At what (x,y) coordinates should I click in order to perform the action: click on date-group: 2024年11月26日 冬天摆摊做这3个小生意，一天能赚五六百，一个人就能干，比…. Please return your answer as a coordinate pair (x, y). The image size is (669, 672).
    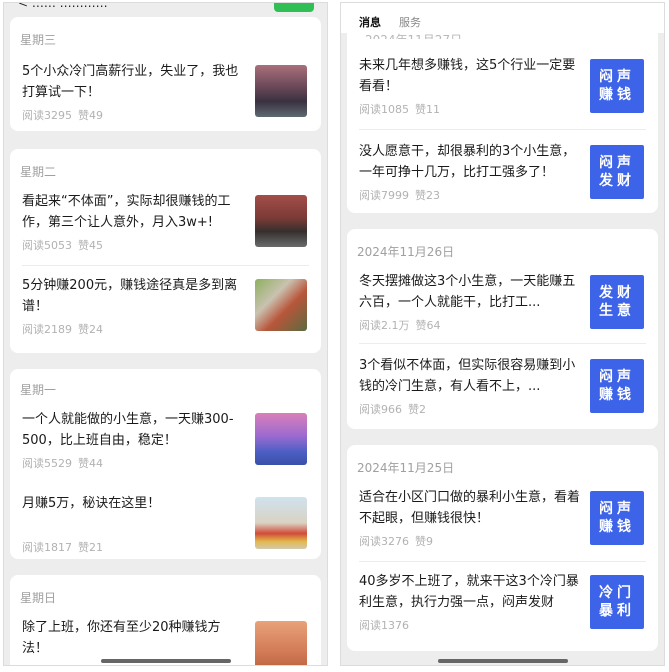
    Looking at the image, I should click on (502, 329).